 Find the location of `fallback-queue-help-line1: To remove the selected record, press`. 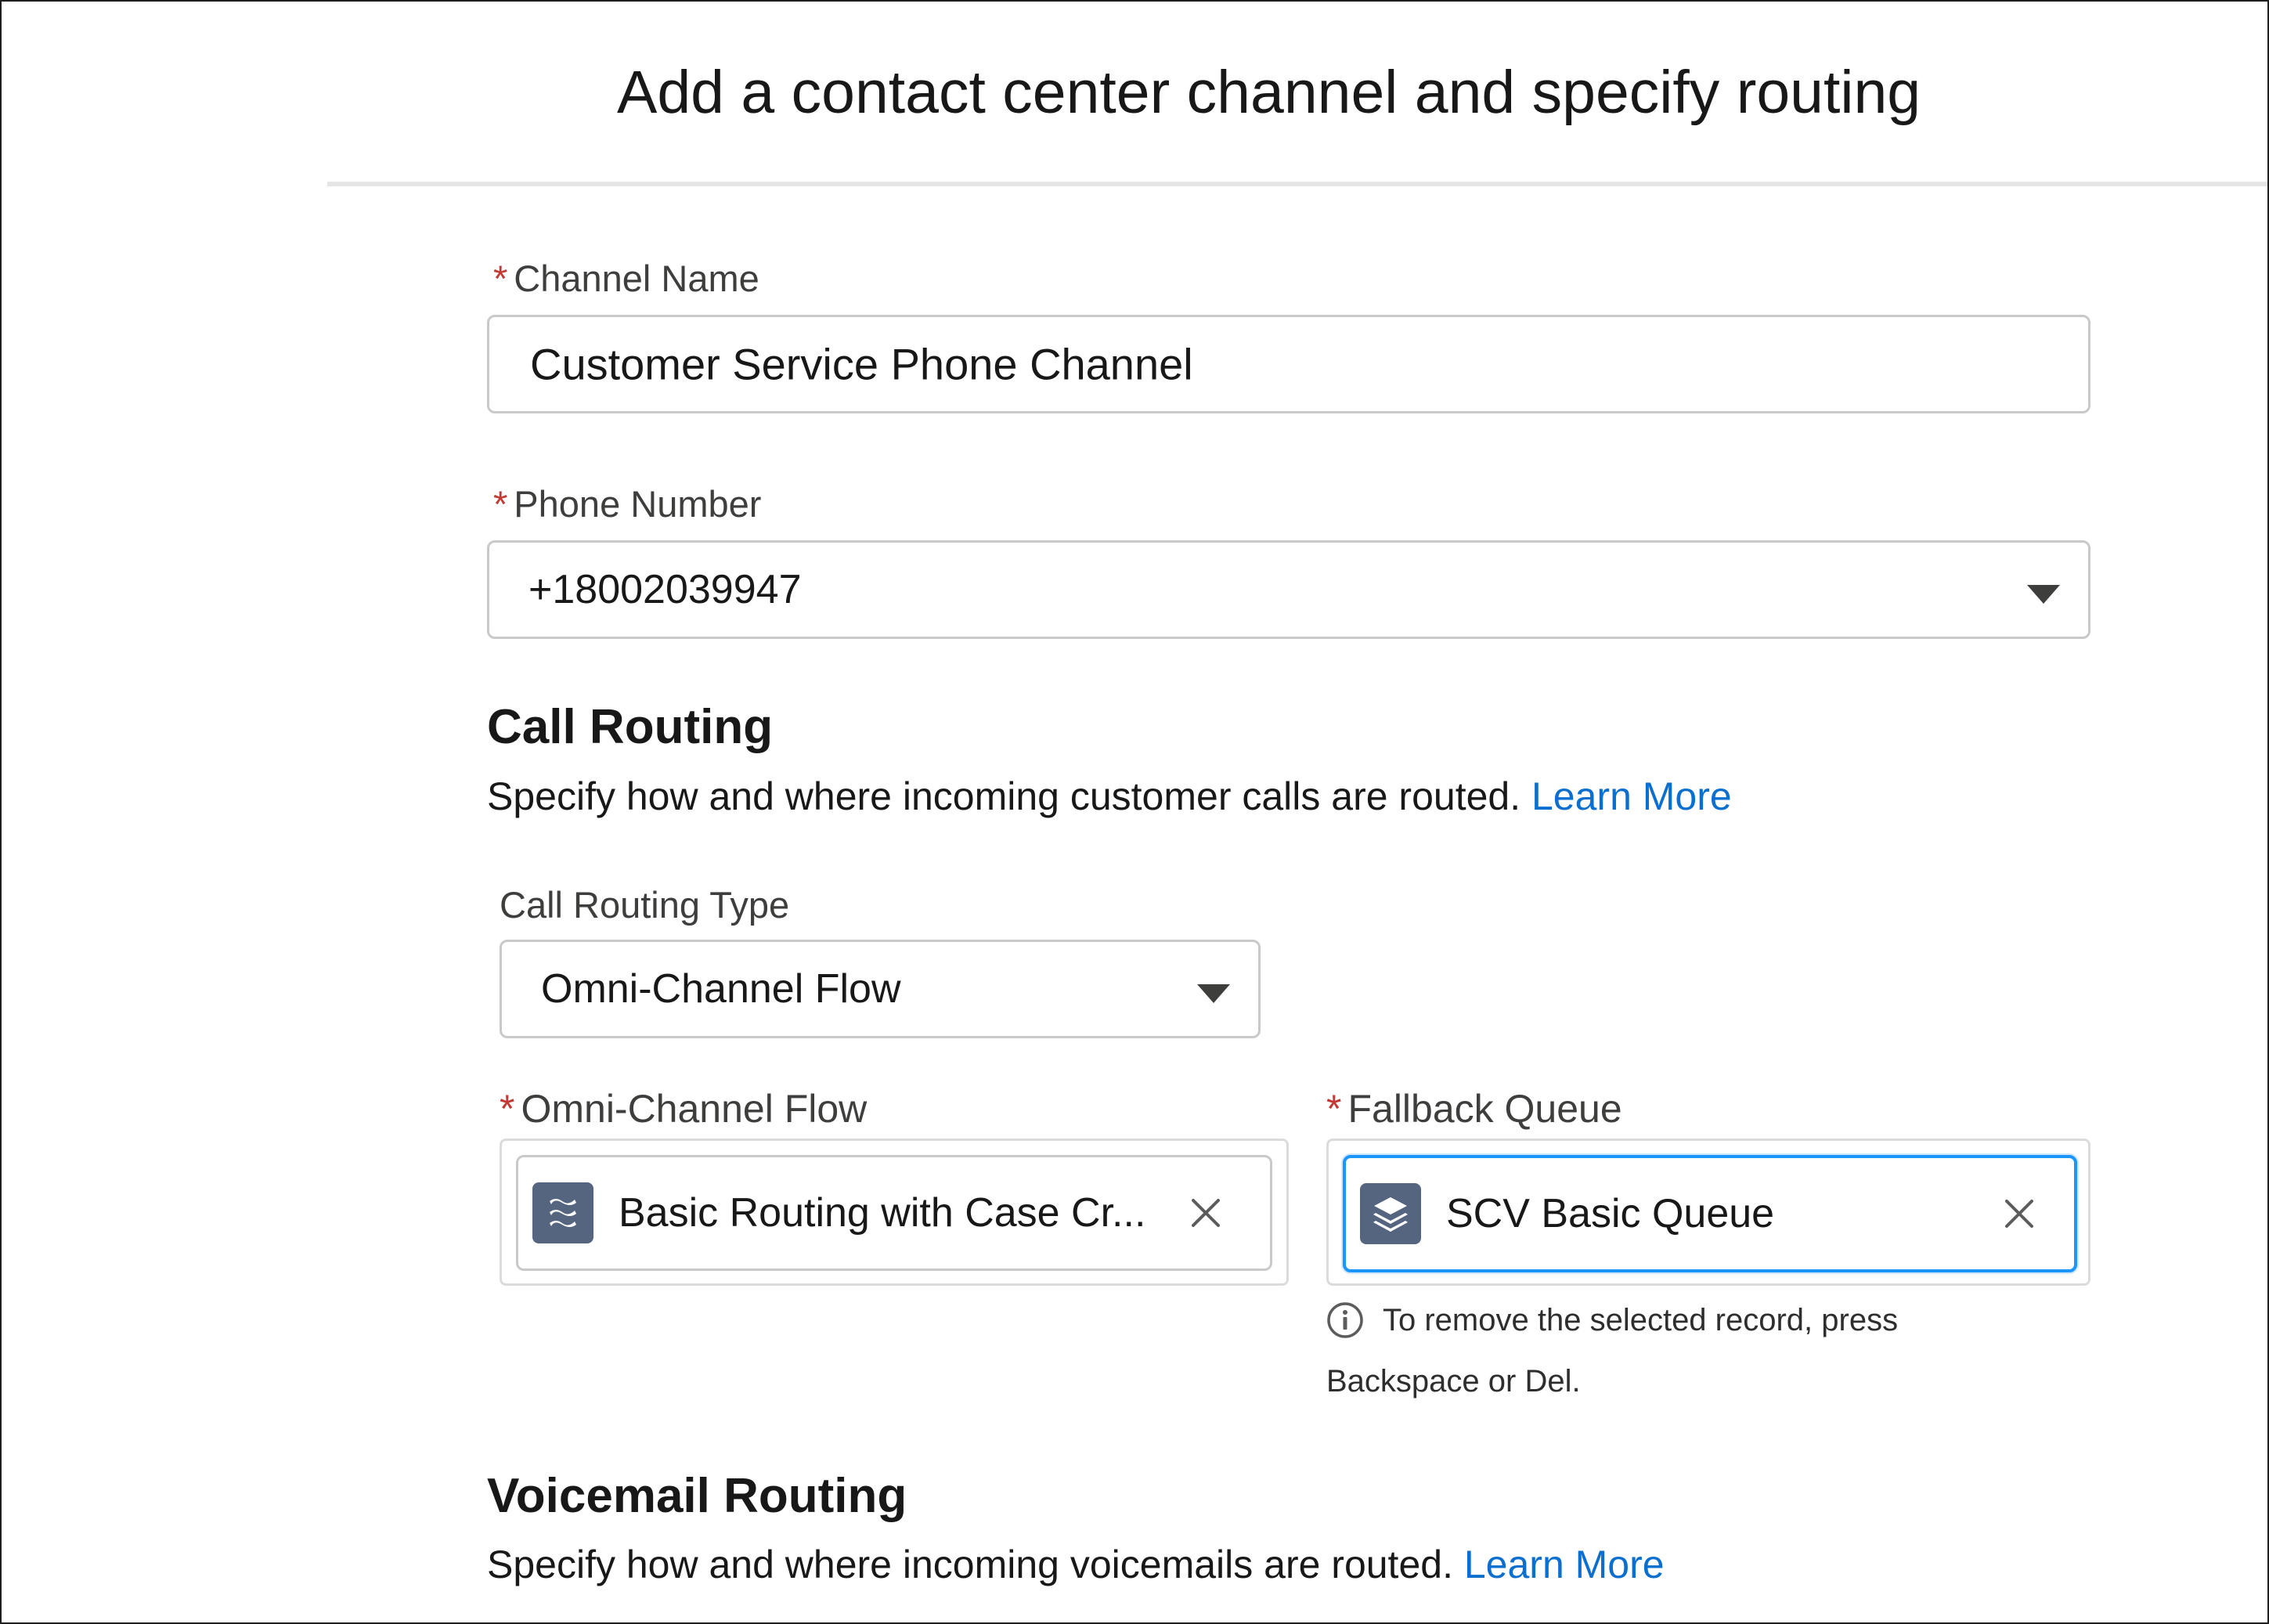

fallback-queue-help-line1: To remove the selected record, press is located at coordinates (1641, 1320).